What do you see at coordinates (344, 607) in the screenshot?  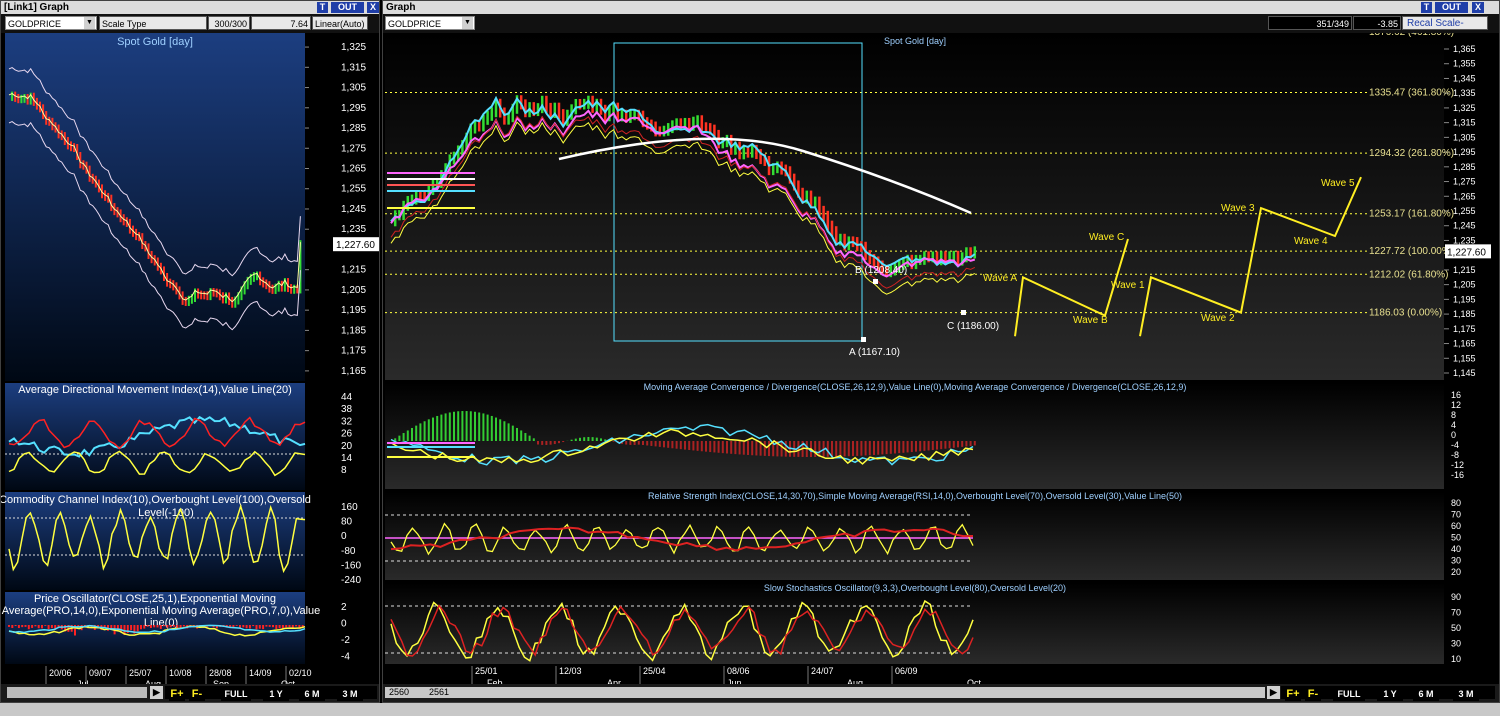 I see `po-tick: 2` at bounding box center [344, 607].